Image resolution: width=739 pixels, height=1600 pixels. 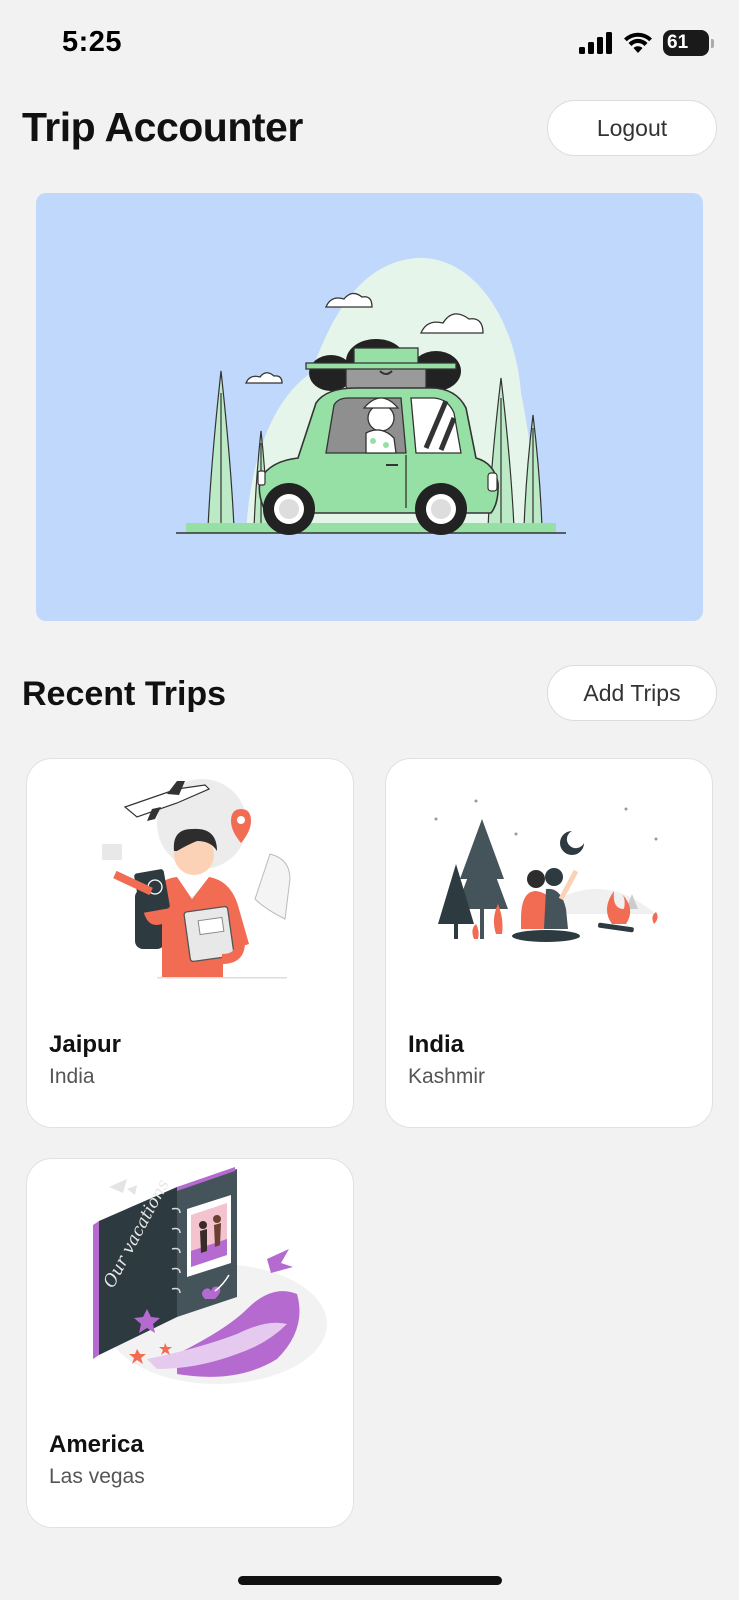 I want to click on trip-card-title: Jaipur, so click(x=85, y=1044).